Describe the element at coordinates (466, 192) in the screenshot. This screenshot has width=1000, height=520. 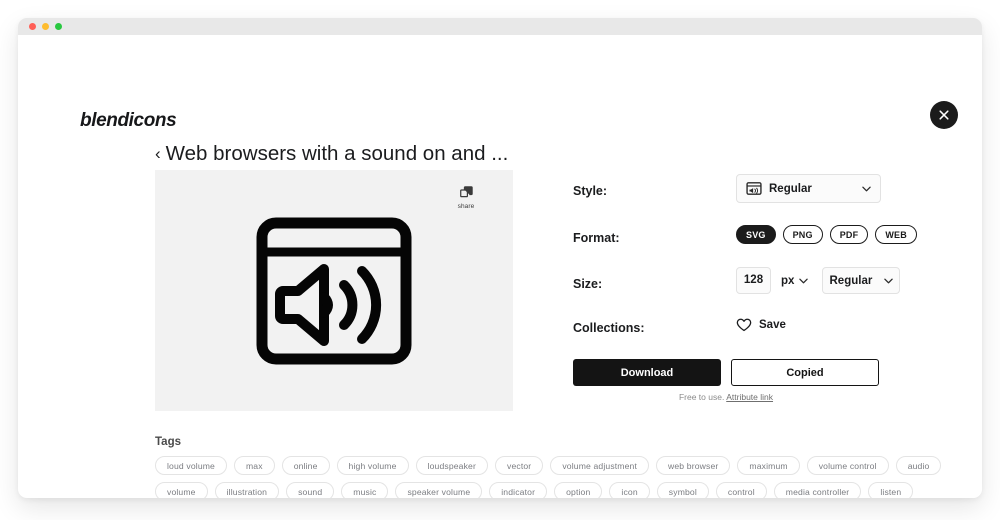
I see `share-icon` at that location.